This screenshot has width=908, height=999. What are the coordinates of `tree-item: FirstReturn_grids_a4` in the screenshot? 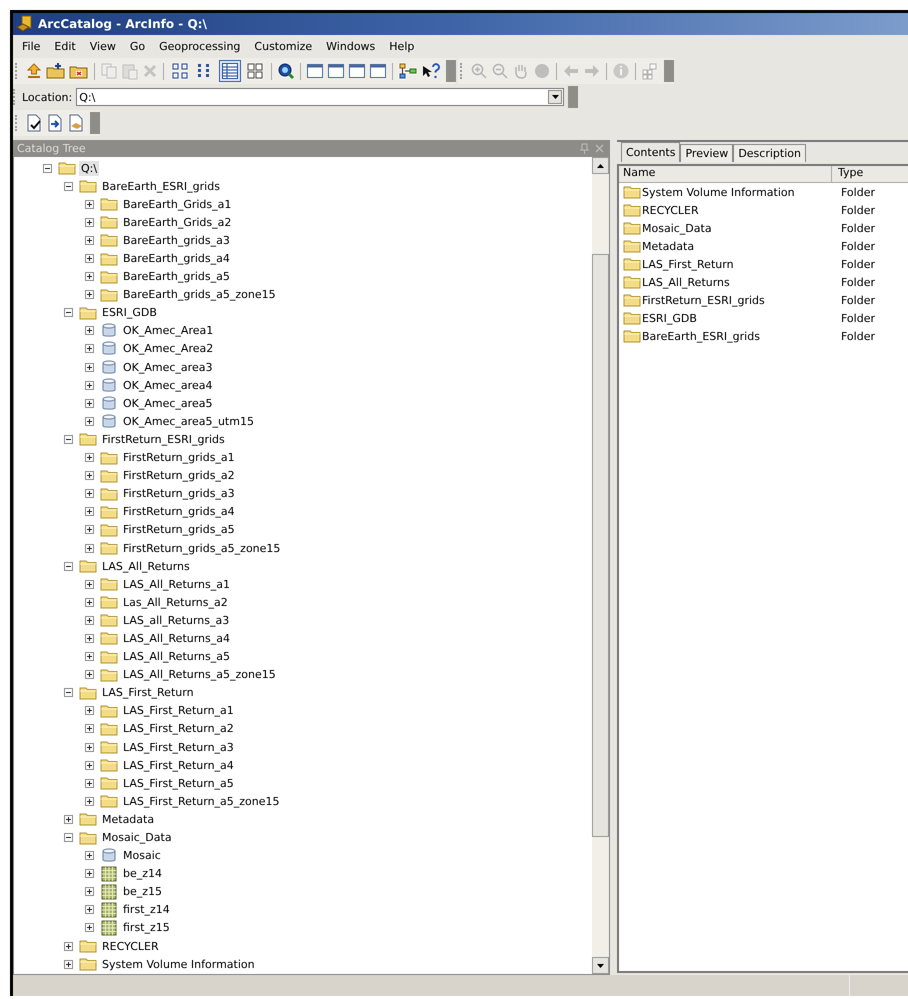 It's located at (179, 512).